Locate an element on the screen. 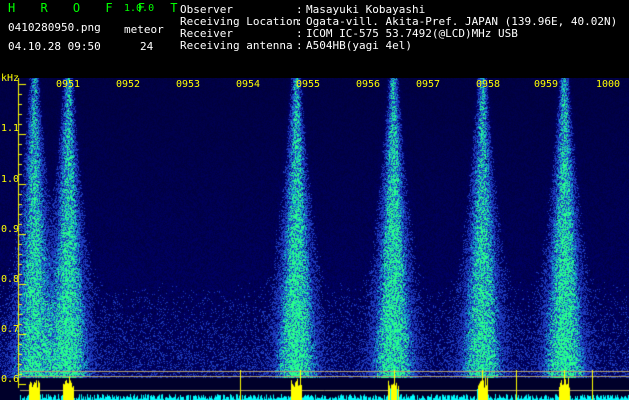  time-tick-label: 0954 is located at coordinates (248, 84).